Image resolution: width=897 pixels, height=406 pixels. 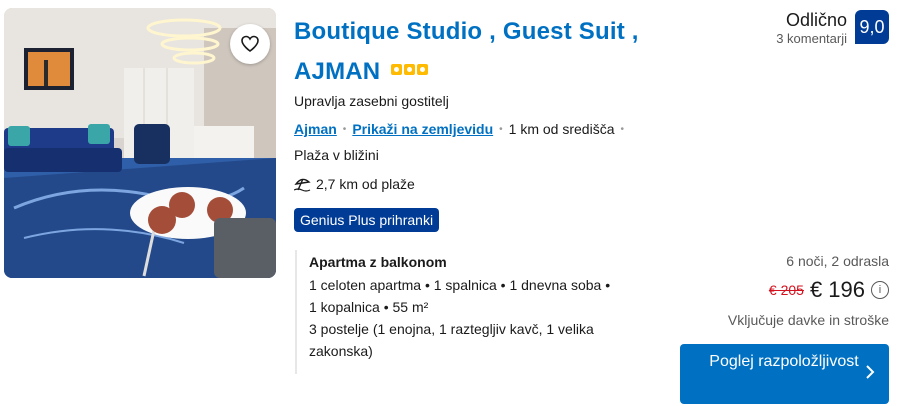 I want to click on price-block: € 205 € 196 i, so click(x=829, y=290).